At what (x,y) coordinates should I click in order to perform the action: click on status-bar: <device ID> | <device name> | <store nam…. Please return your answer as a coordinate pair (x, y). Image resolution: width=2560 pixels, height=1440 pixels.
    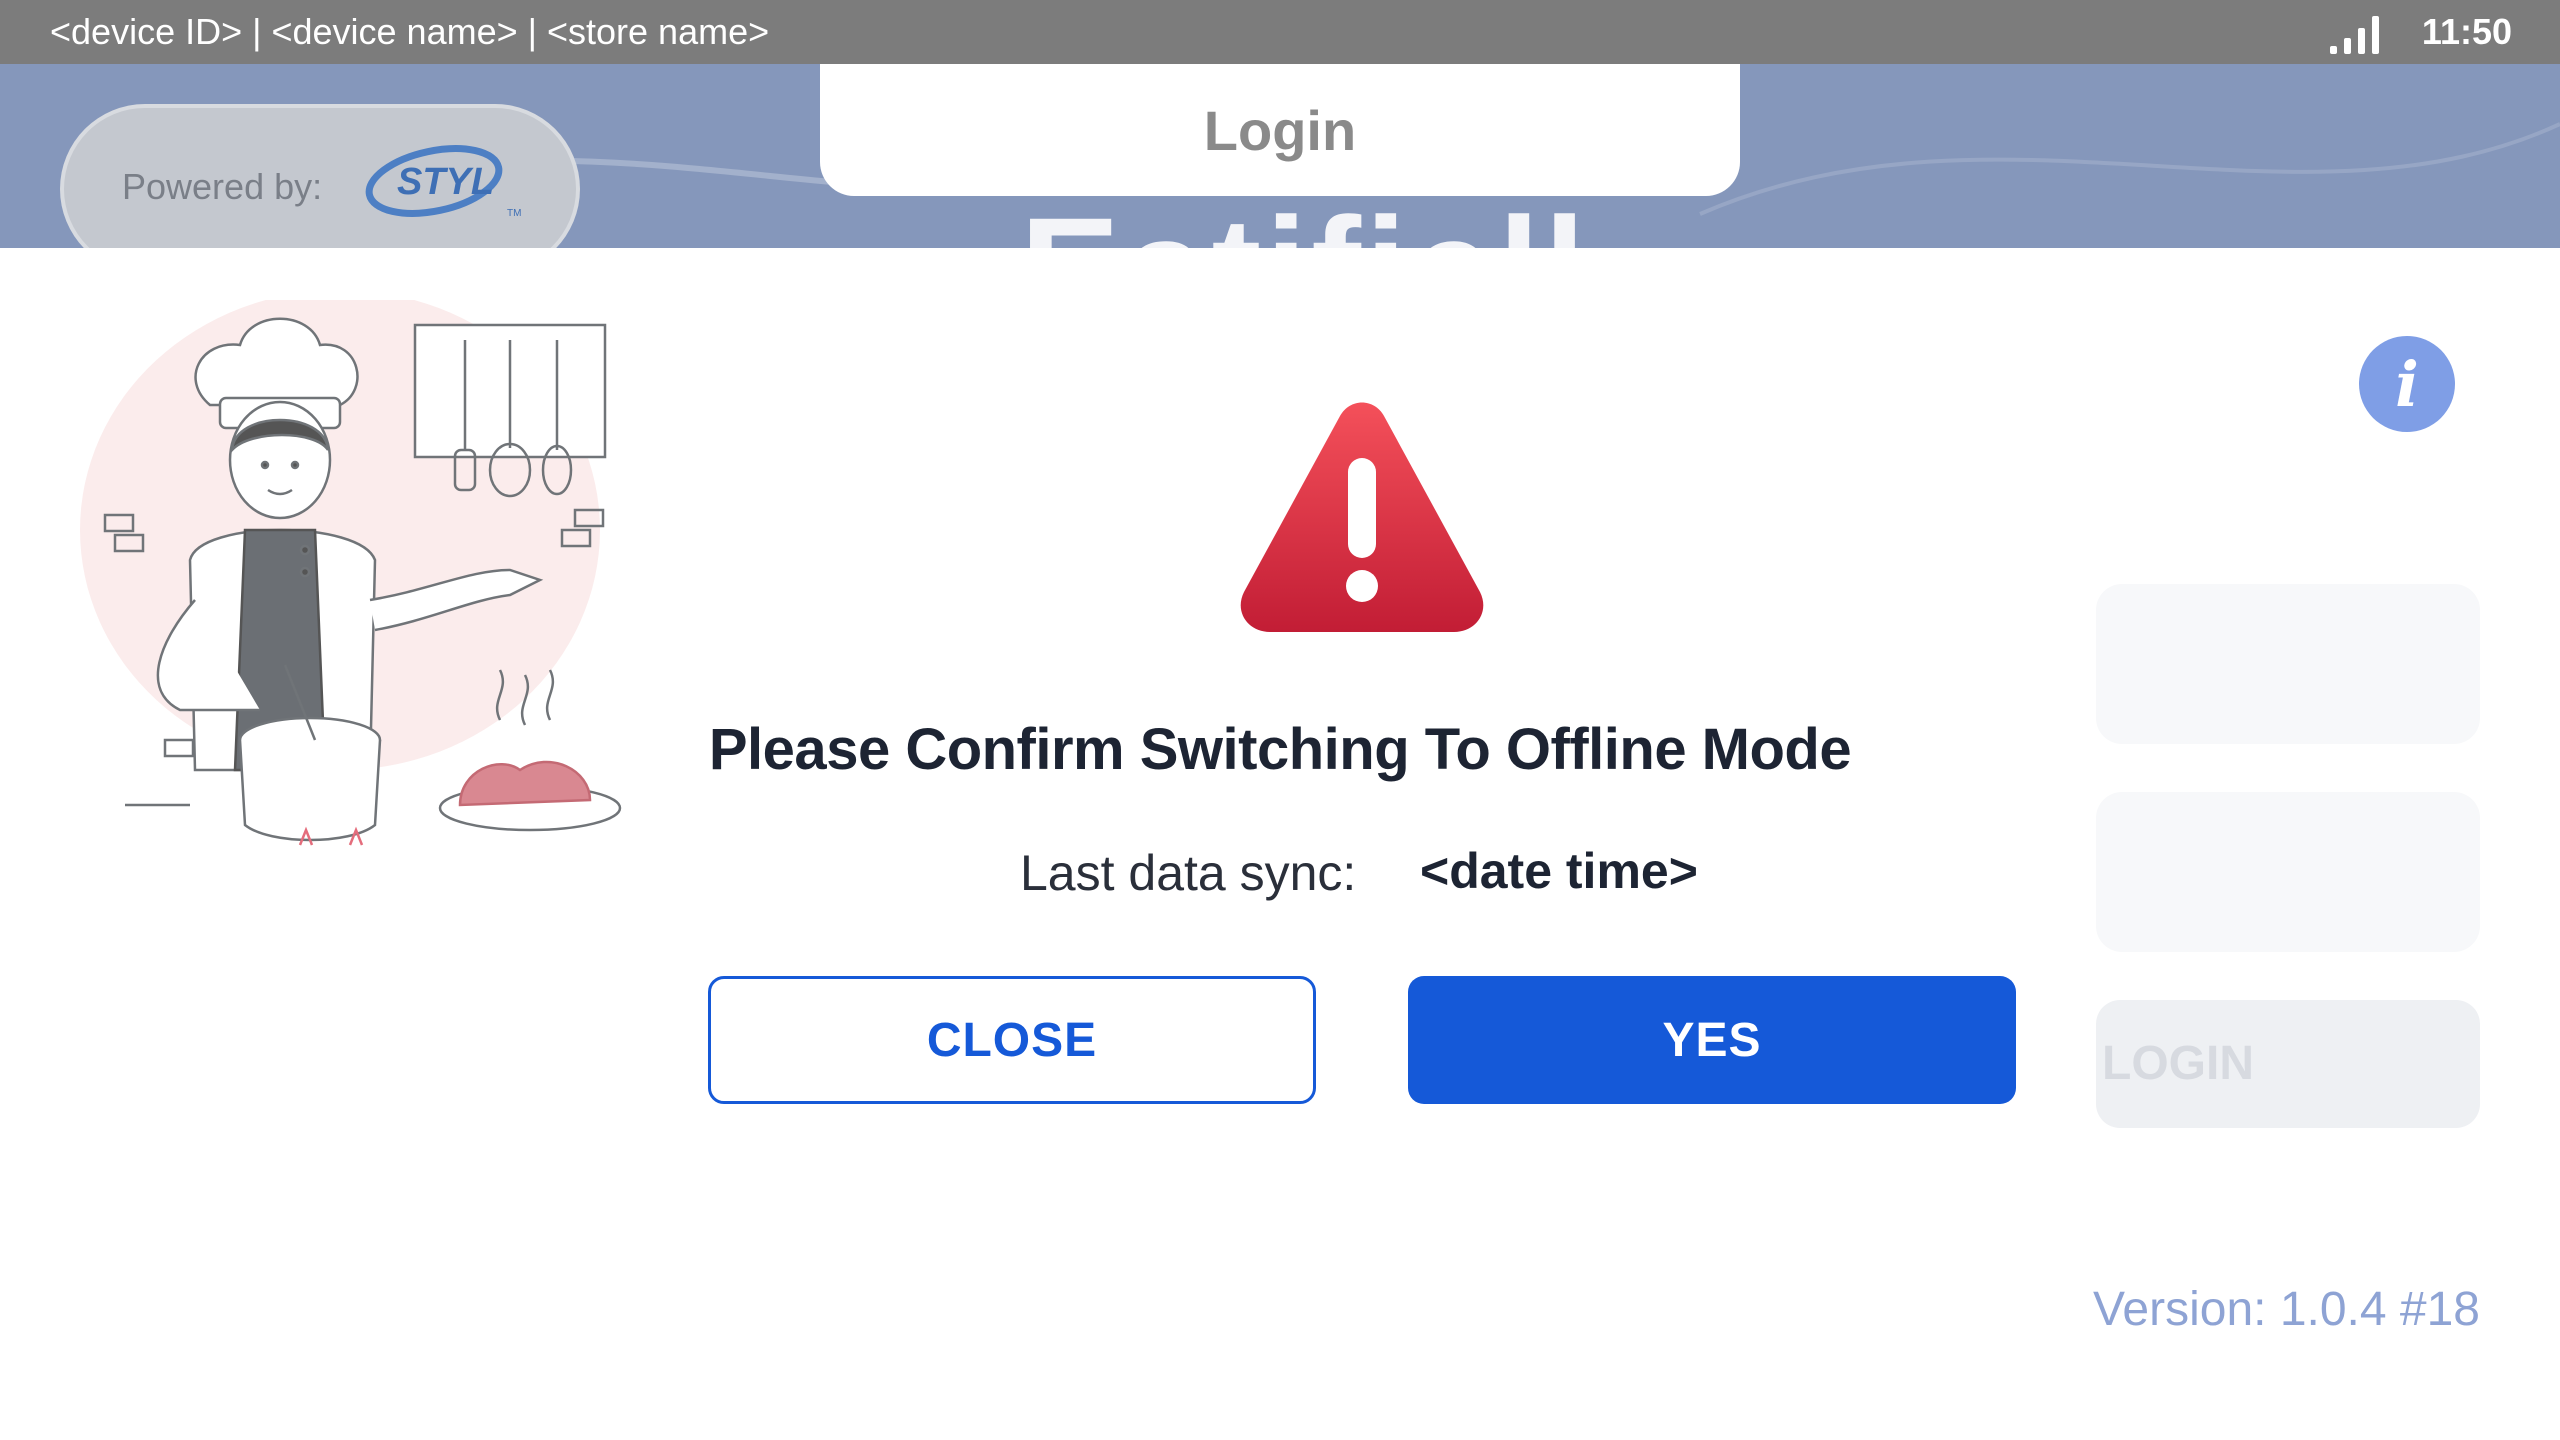
    Looking at the image, I should click on (1280, 32).